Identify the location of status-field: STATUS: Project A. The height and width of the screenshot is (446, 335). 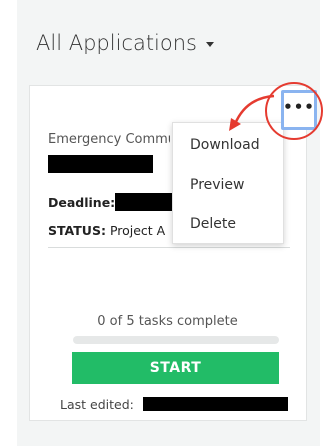
(106, 230).